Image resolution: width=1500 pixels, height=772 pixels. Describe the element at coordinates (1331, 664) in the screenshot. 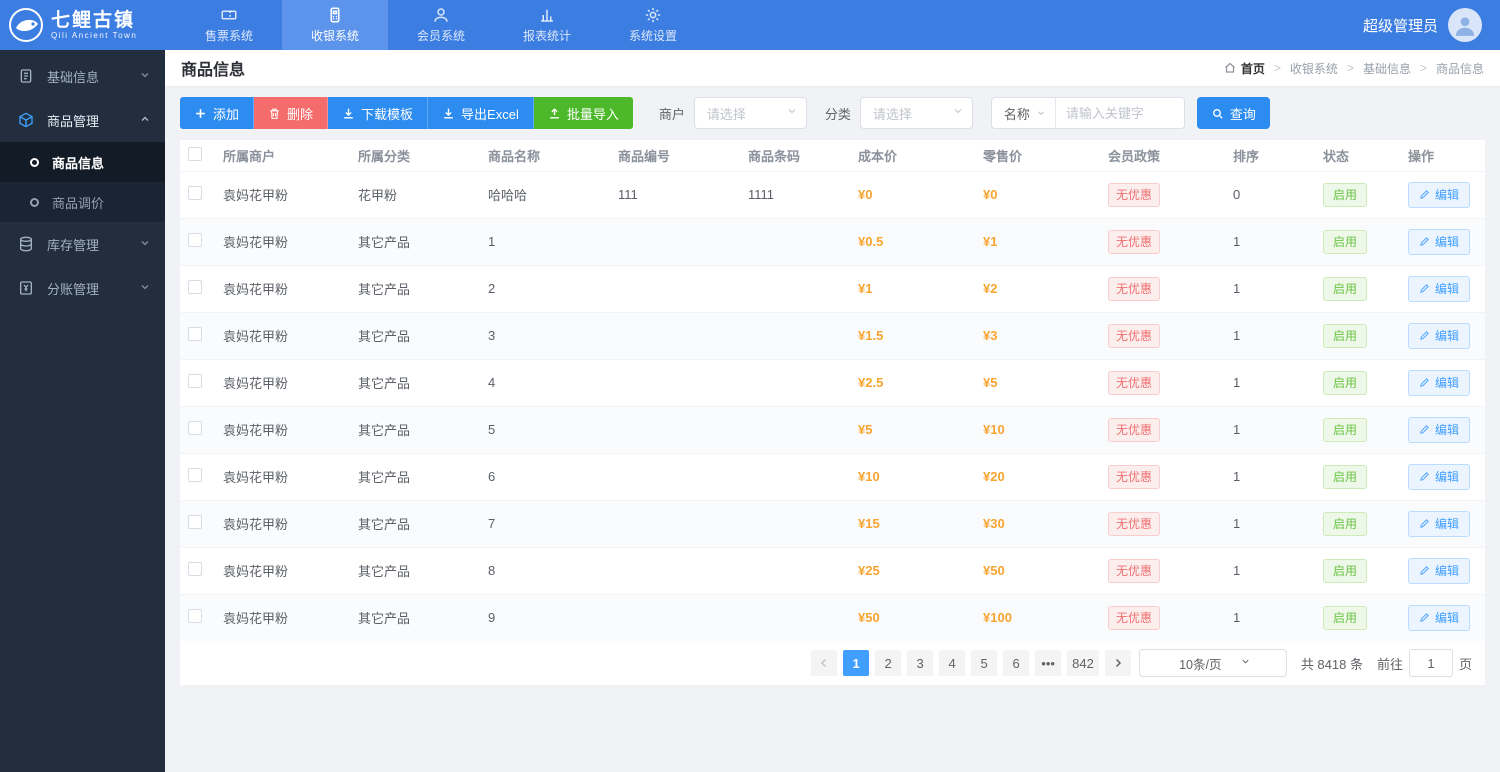

I see `pagination-total: 共 8418 条` at that location.